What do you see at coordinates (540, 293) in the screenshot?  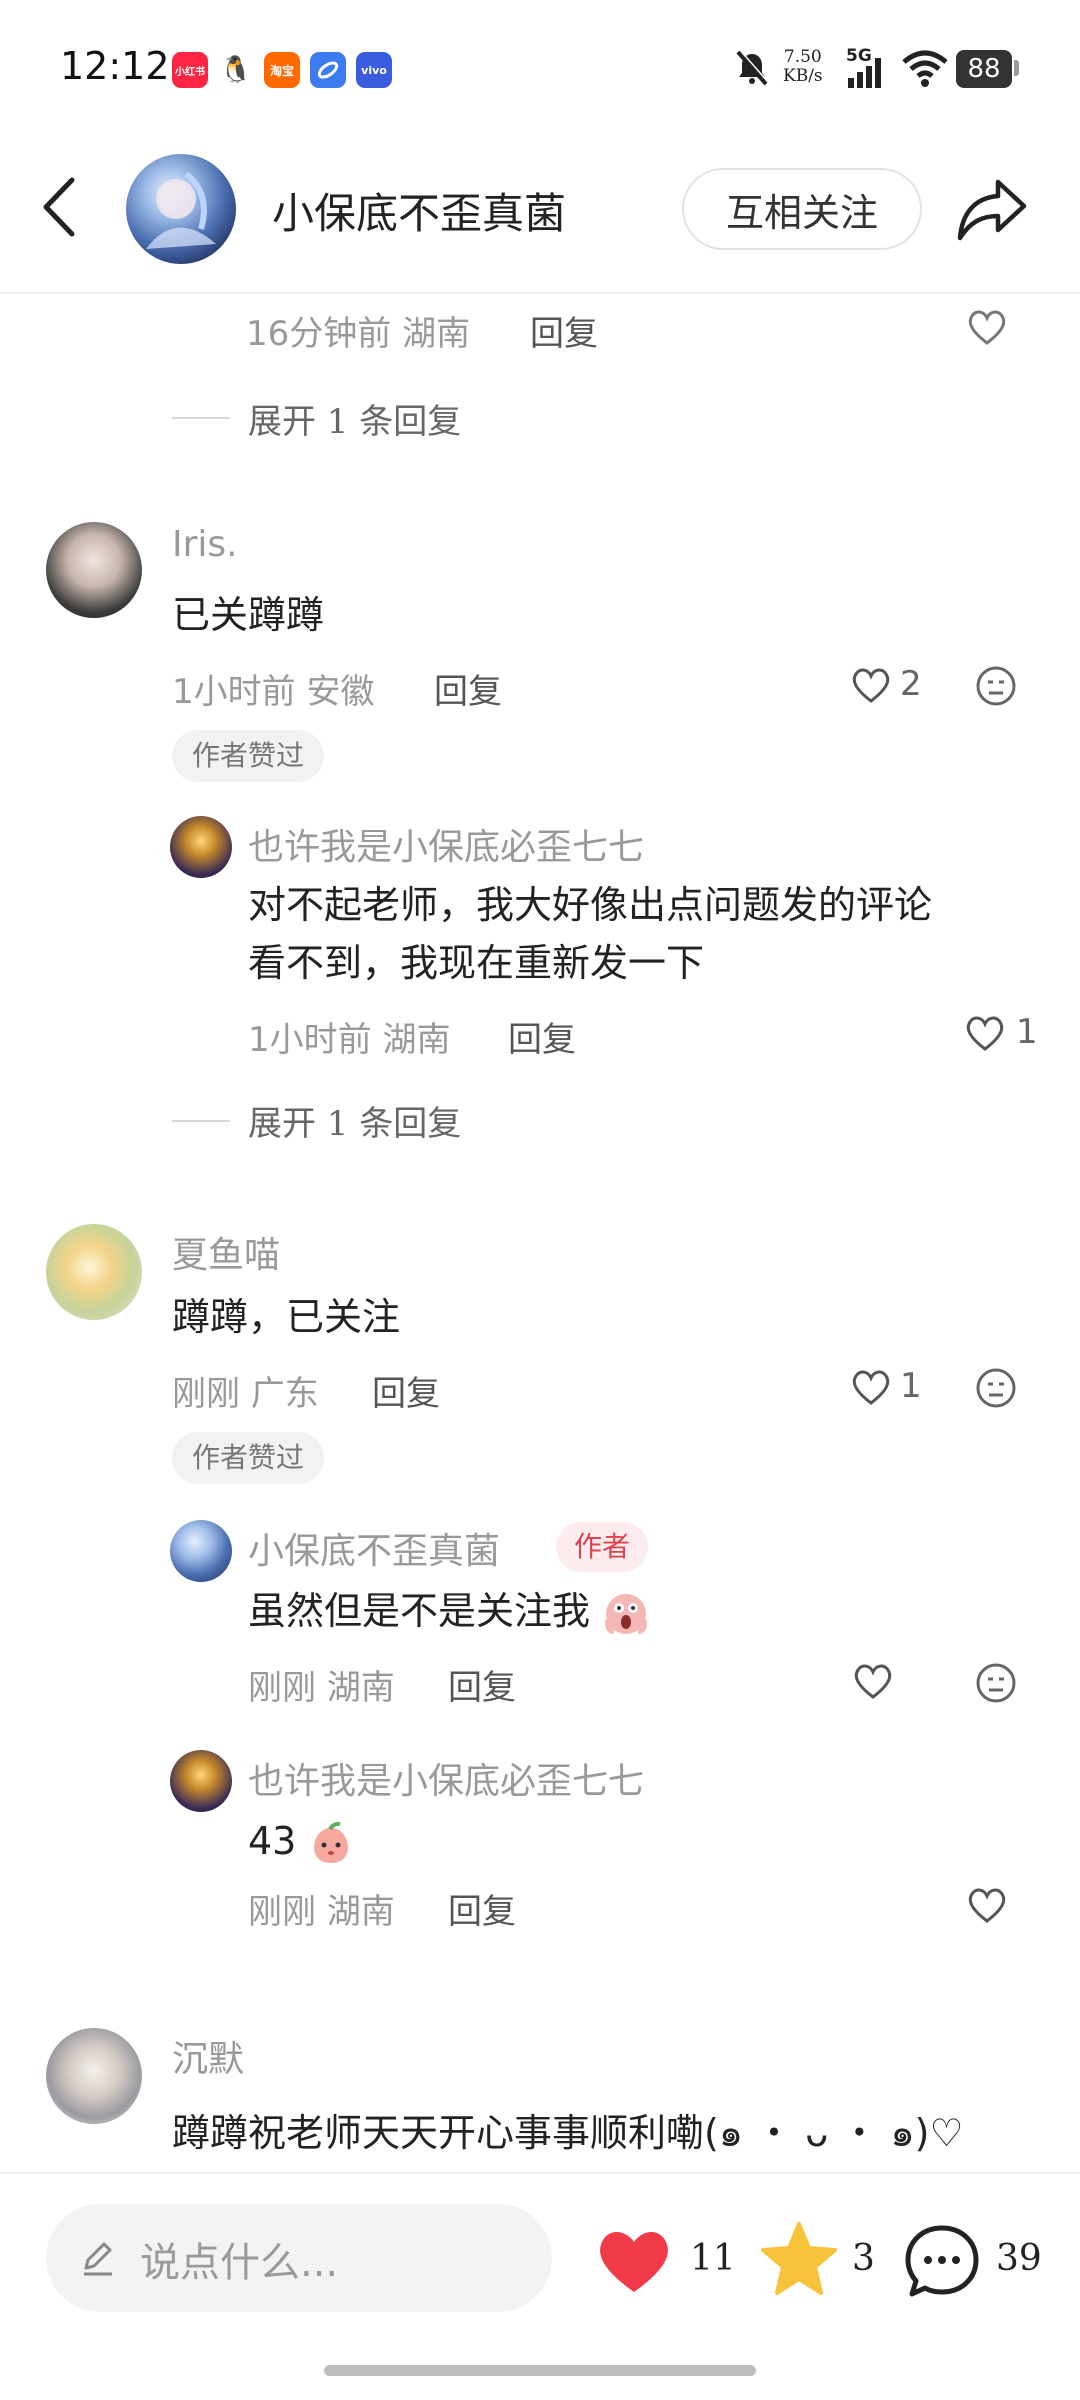 I see `header-divider` at bounding box center [540, 293].